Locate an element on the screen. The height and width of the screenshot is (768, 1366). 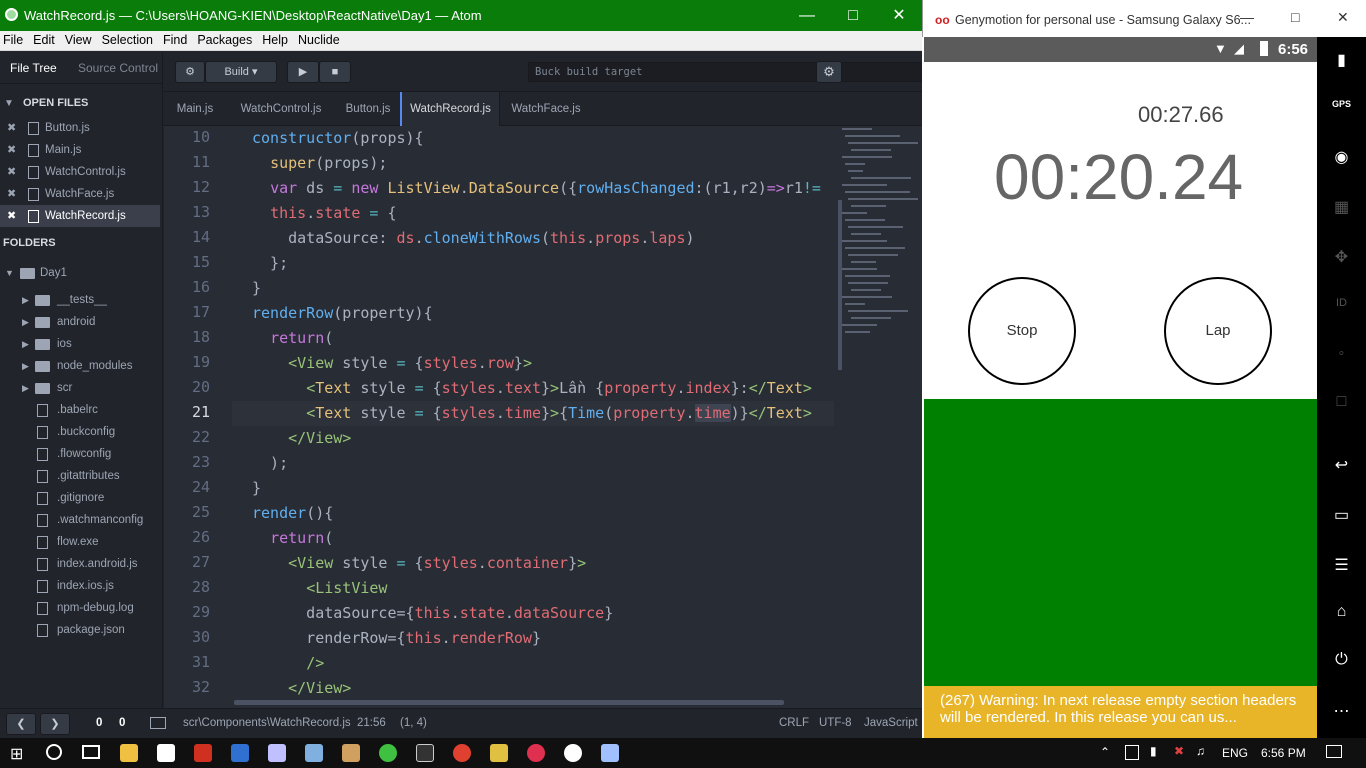
id-icon: ID is located at coordinates (1341, 303).